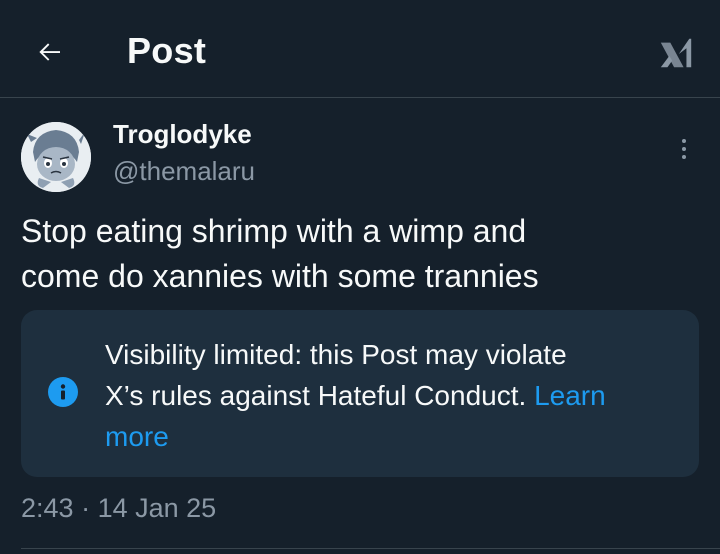 This screenshot has height=554, width=720. I want to click on arrow-left-icon, so click(49, 52).